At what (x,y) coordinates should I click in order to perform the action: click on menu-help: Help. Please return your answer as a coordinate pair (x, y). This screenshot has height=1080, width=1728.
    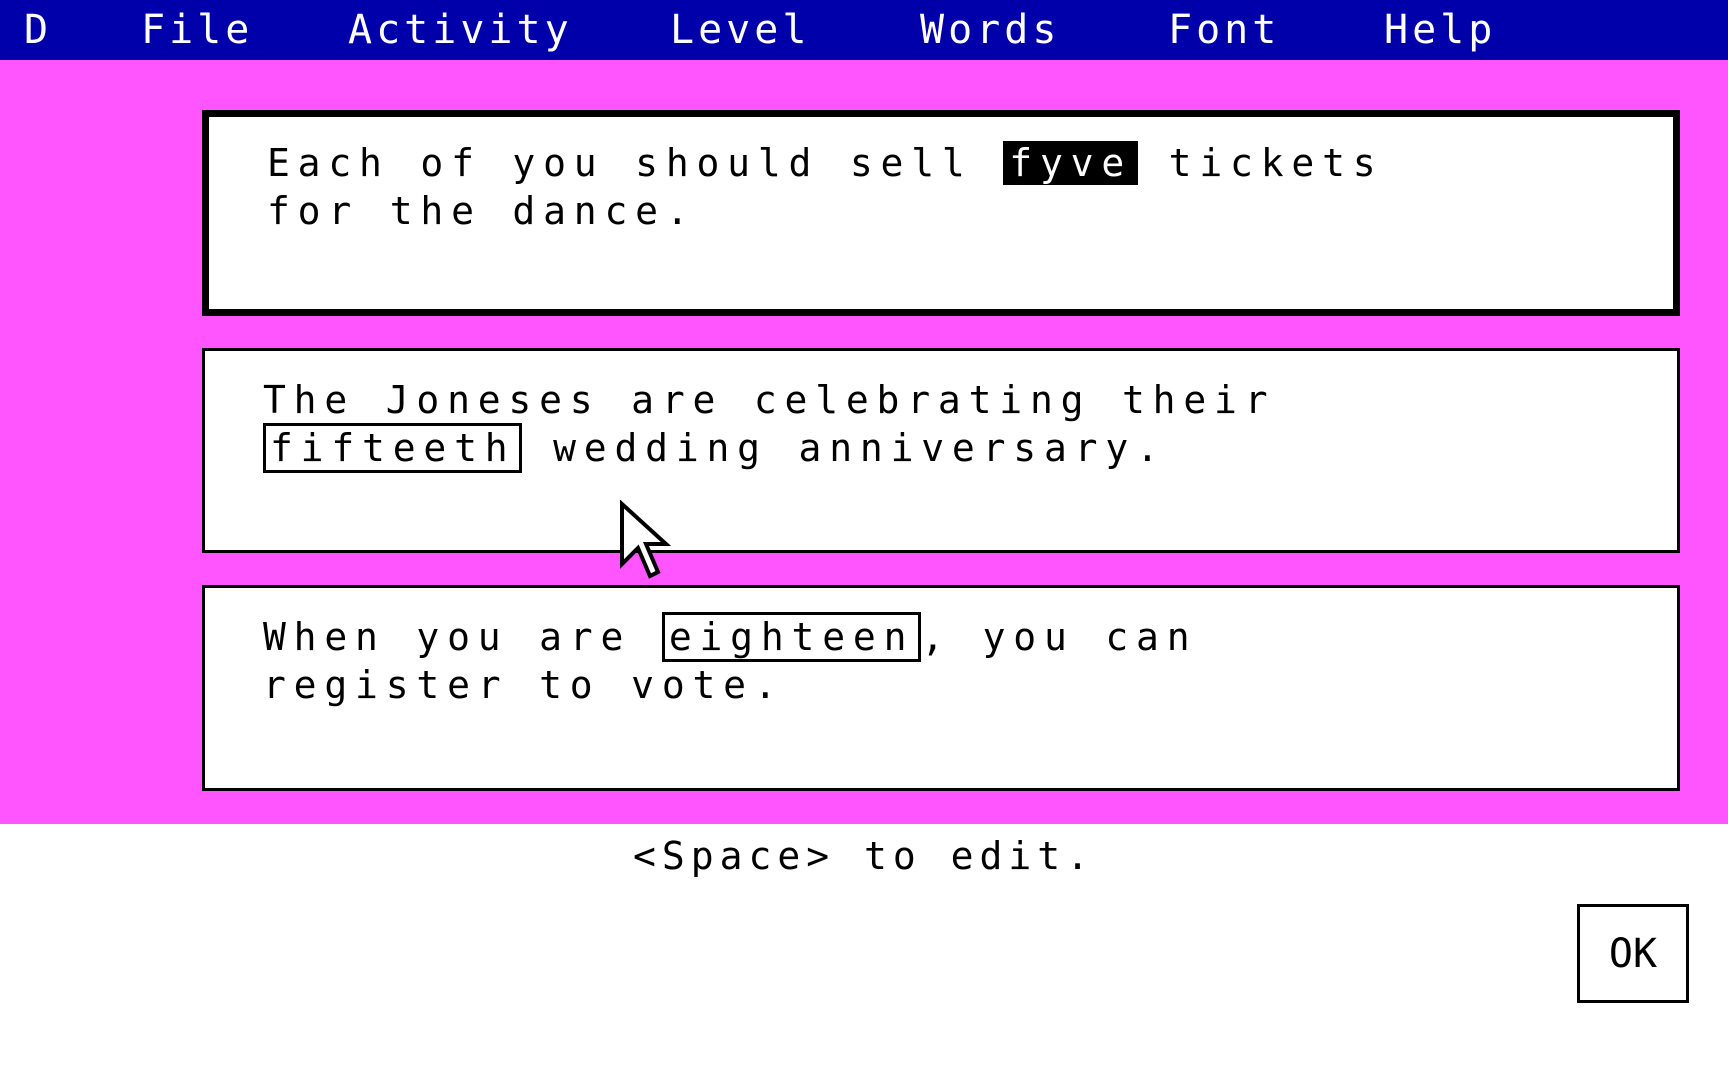
    Looking at the image, I should click on (1440, 30).